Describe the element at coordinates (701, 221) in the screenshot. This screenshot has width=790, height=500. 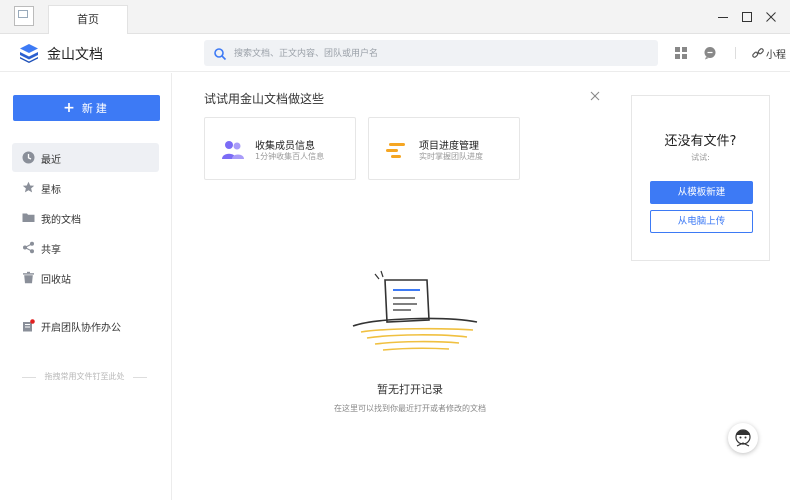
I see `upload-from-computer-button: 从电脑上传` at that location.